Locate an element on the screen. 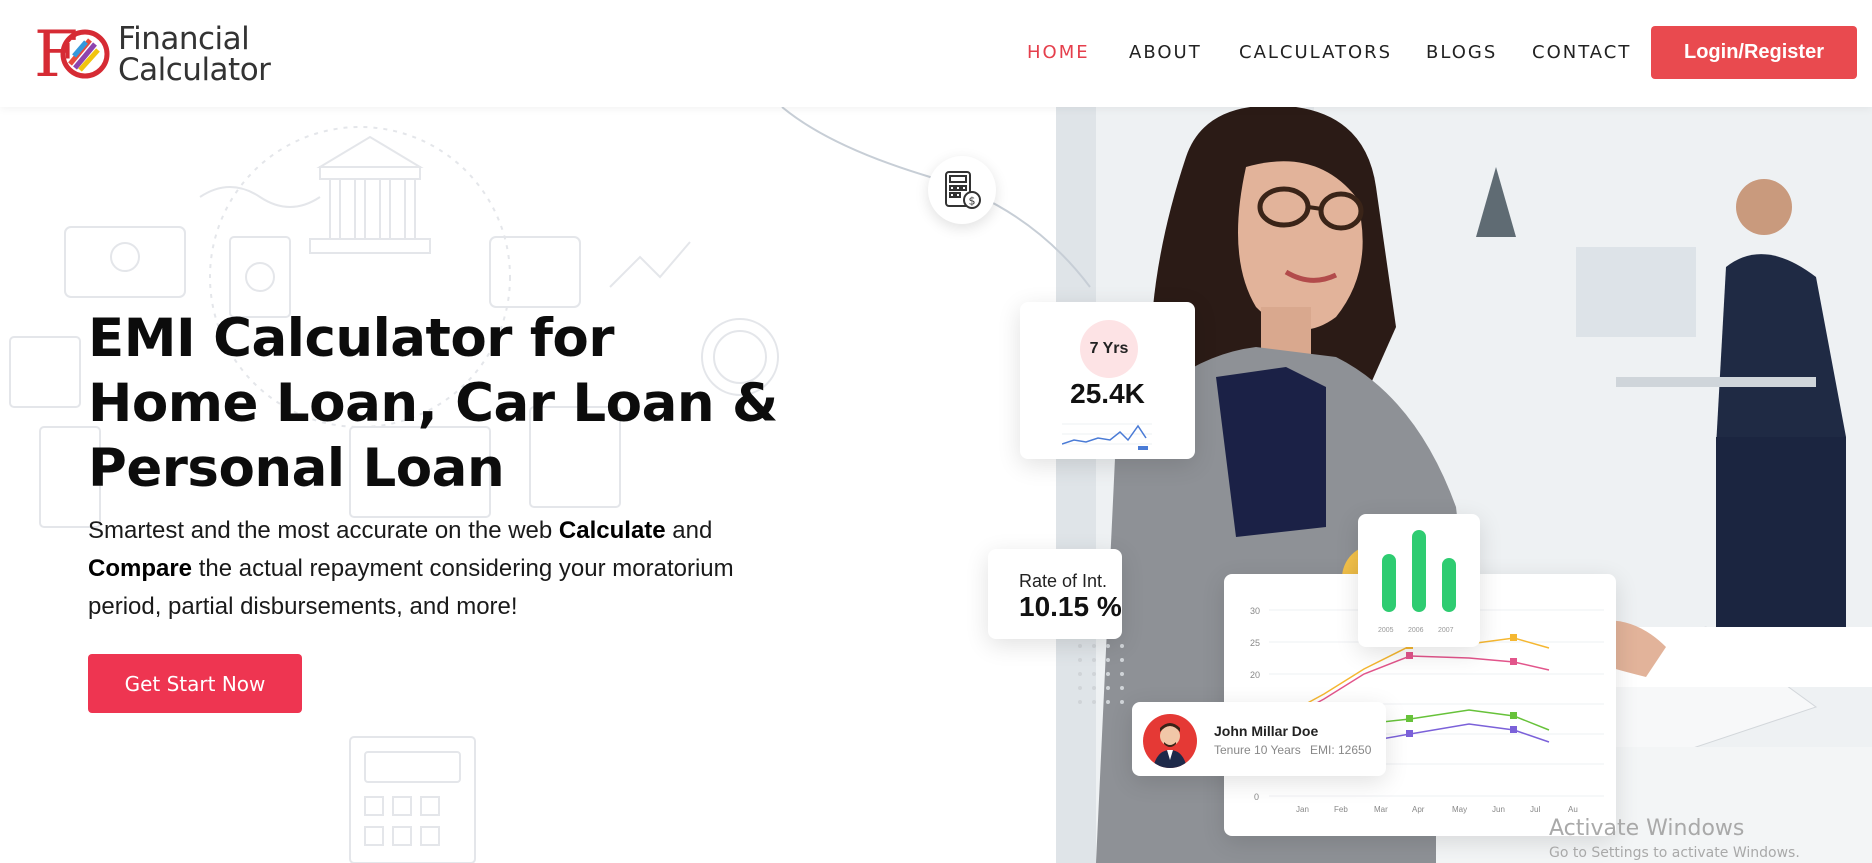 The image size is (1872, 863). bar-chart-card: 2005 2006 2007 is located at coordinates (1419, 580).